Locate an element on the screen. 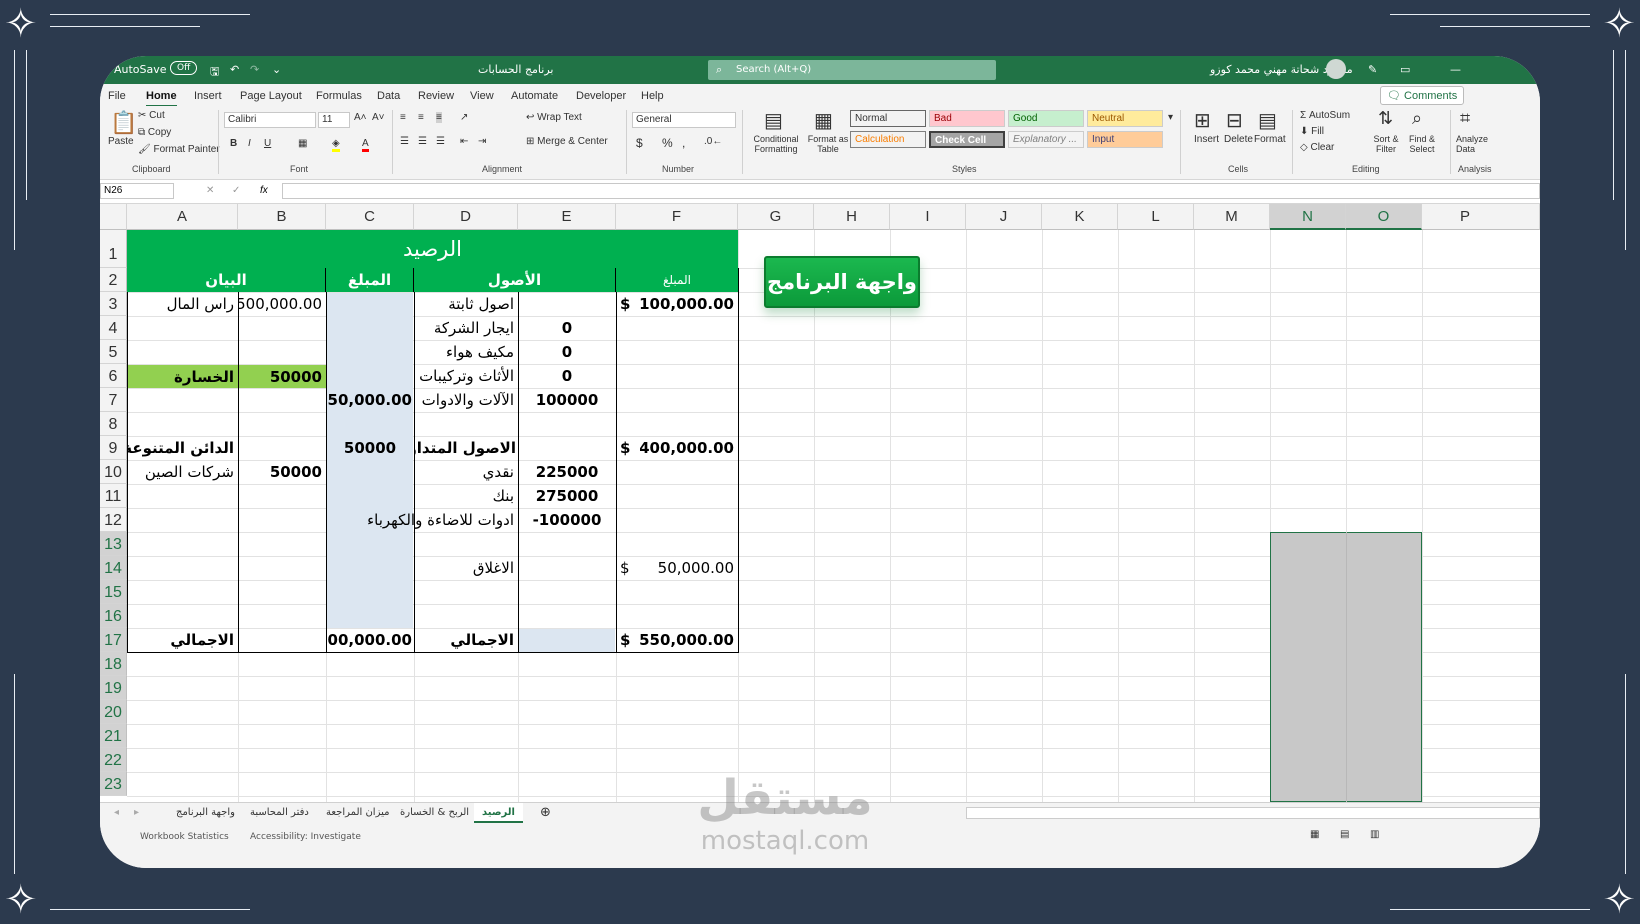 The image size is (1640, 924). cell-e10: 225000 is located at coordinates (567, 472).